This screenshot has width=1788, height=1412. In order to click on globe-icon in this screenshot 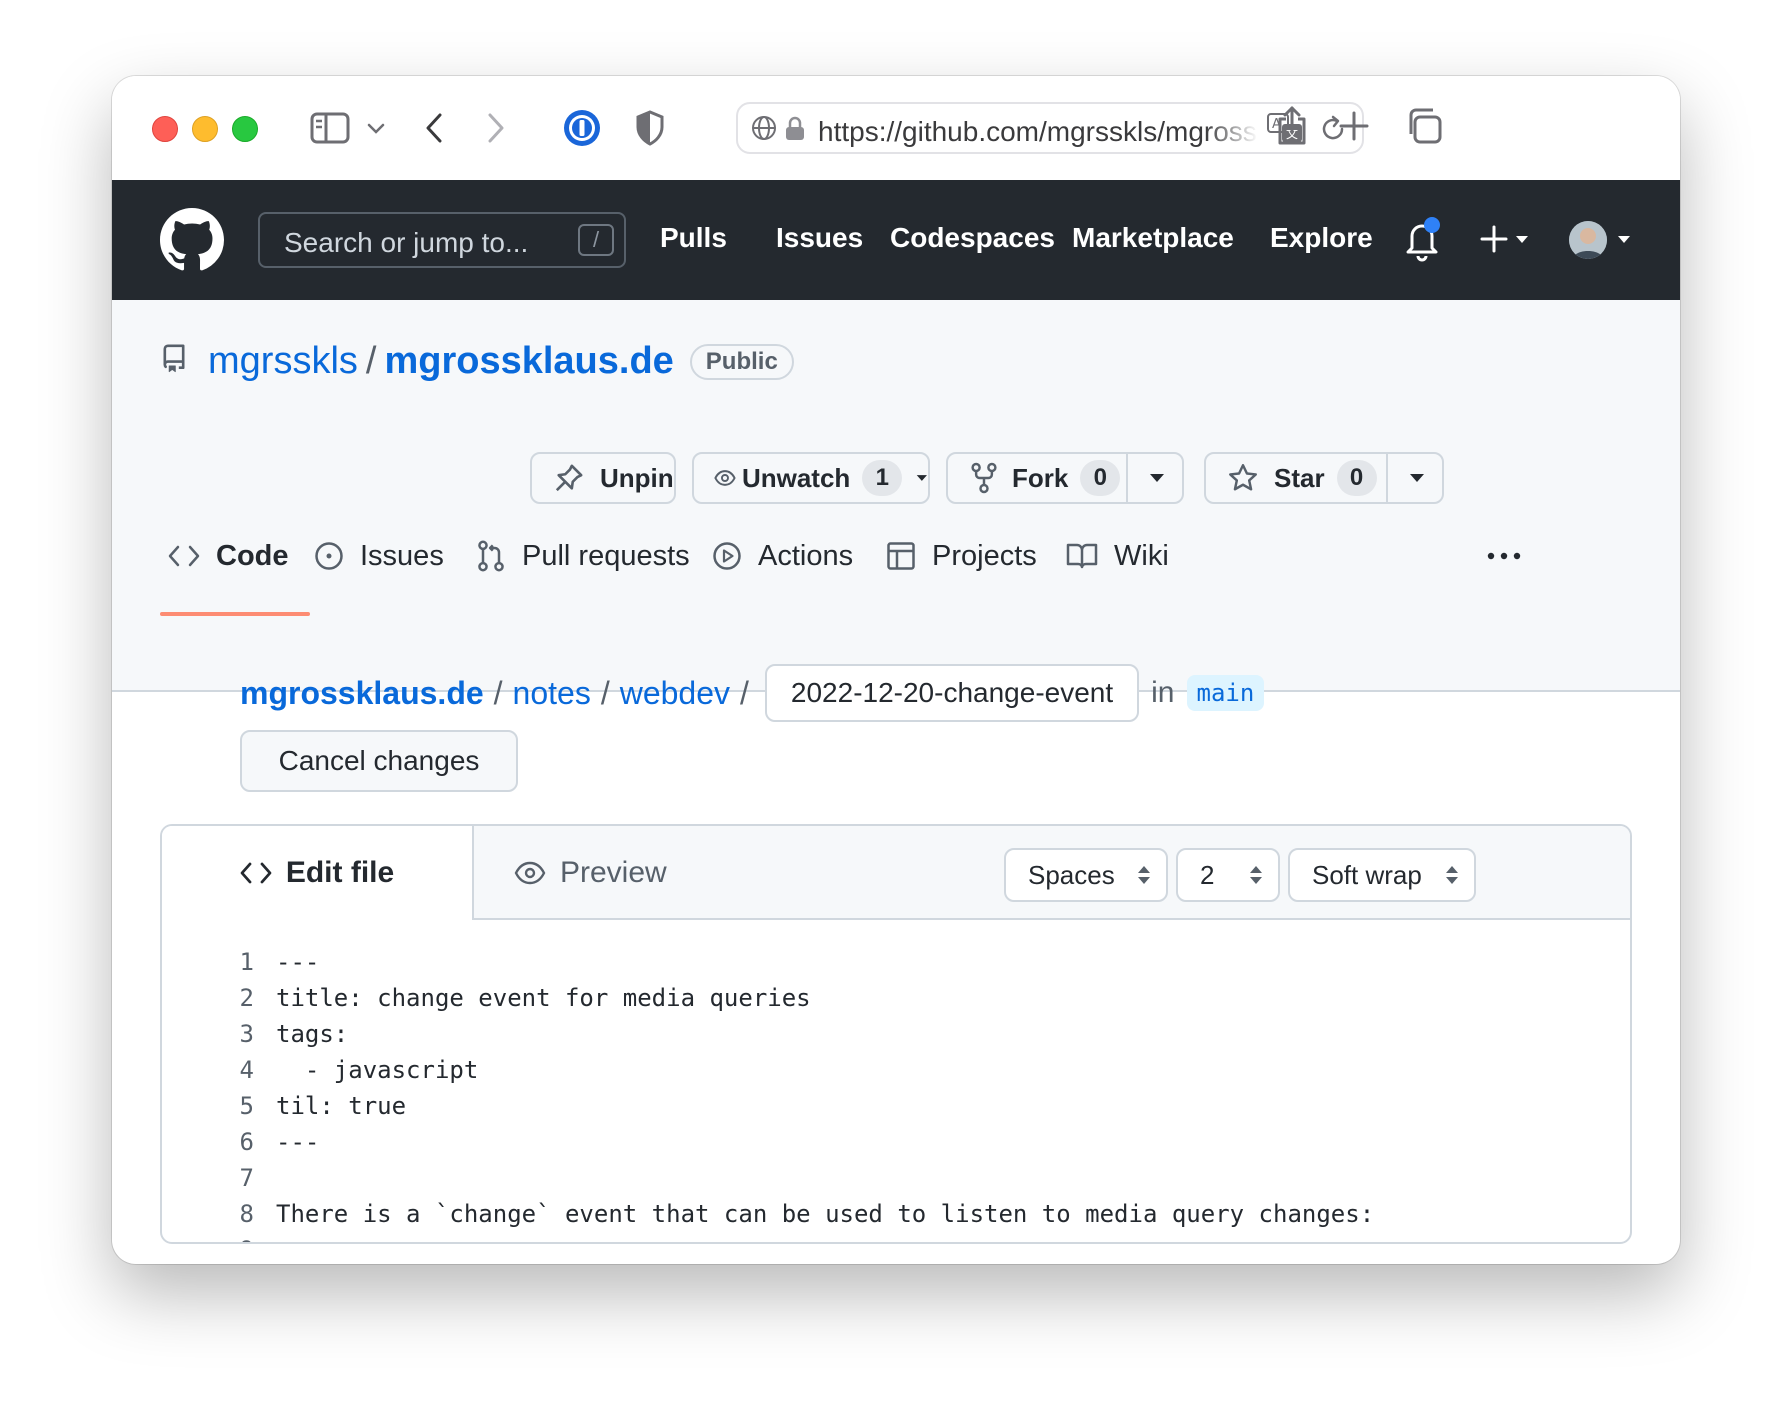, I will do `click(764, 130)`.